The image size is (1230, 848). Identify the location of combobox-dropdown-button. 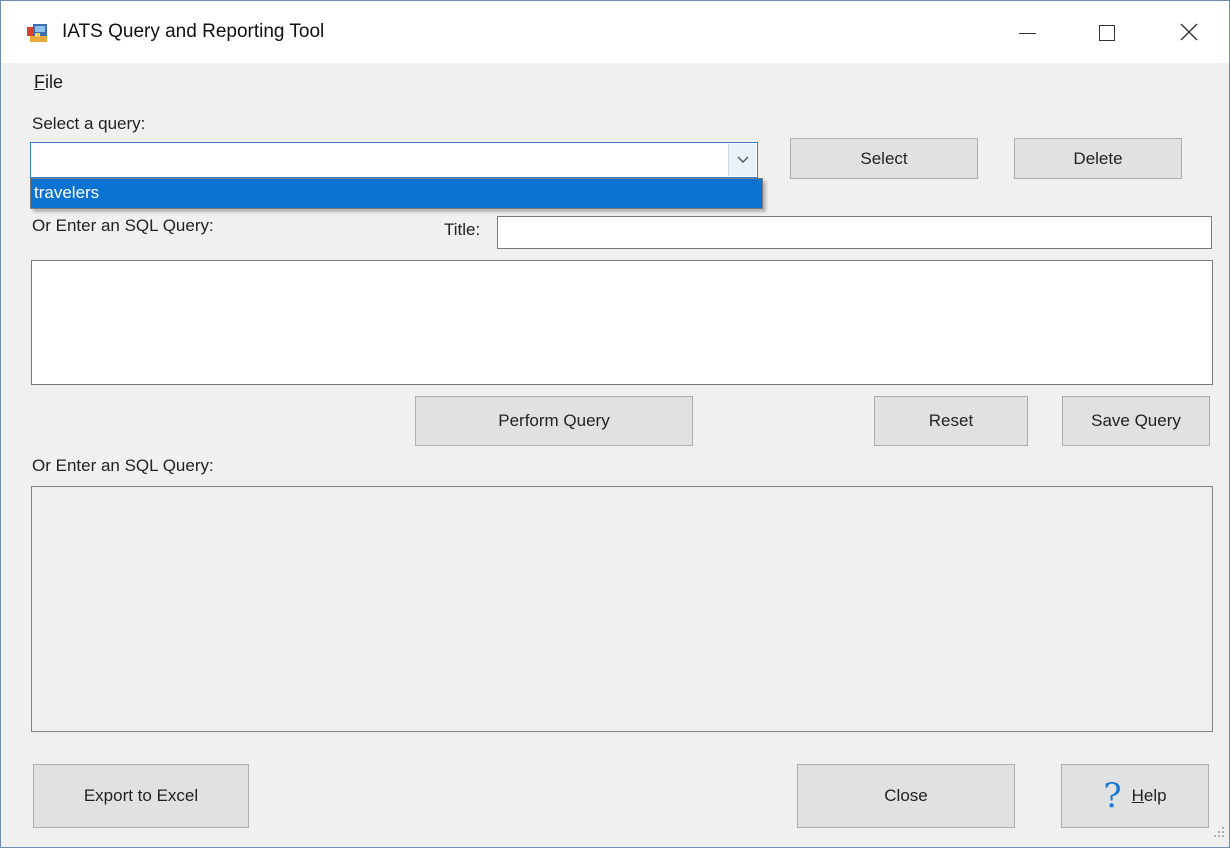
(742, 160).